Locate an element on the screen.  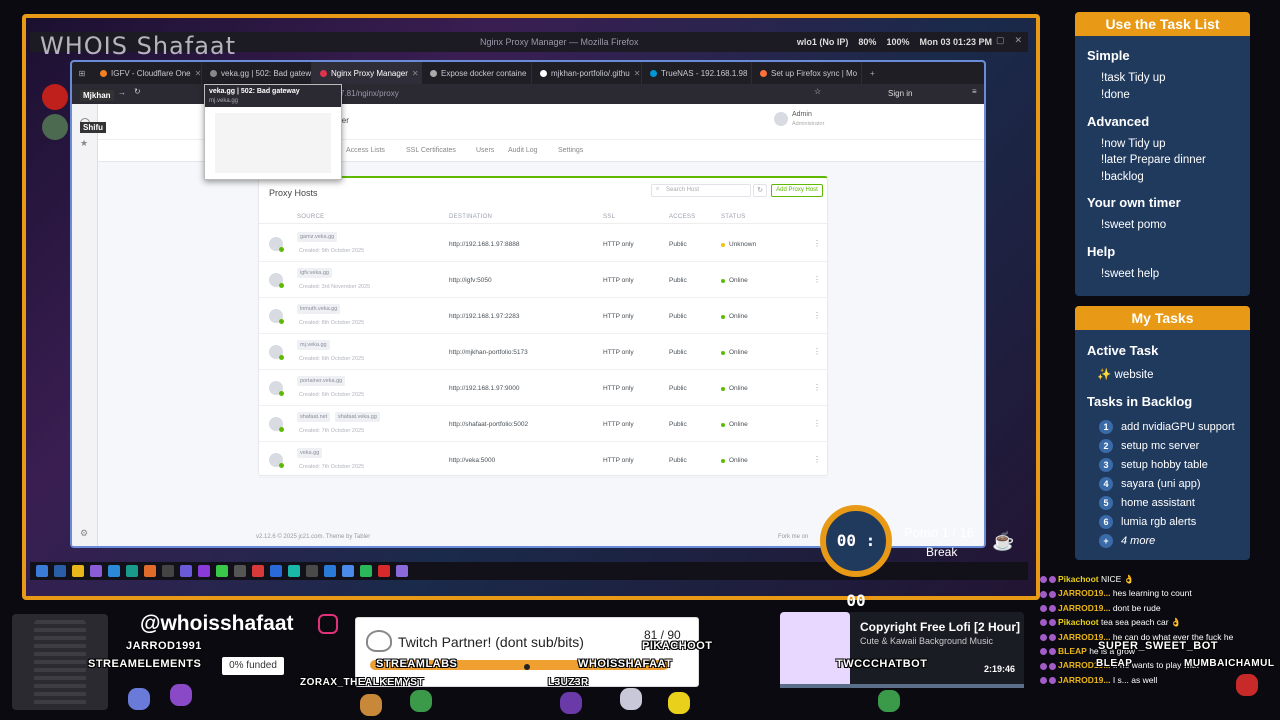
tab-overview-icon: ⊞ is located at coordinates (82, 73).